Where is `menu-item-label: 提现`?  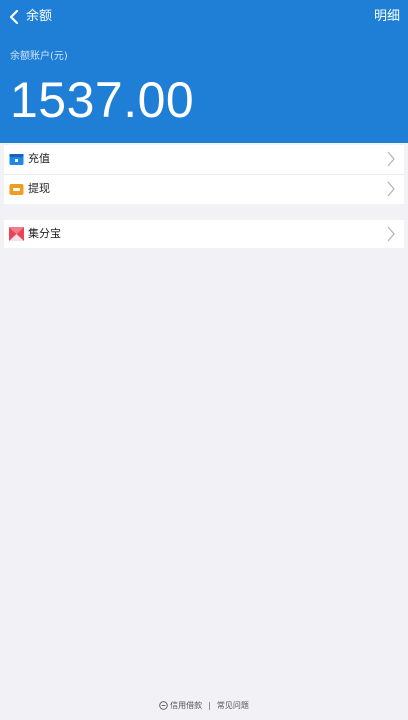 menu-item-label: 提现 is located at coordinates (39, 188).